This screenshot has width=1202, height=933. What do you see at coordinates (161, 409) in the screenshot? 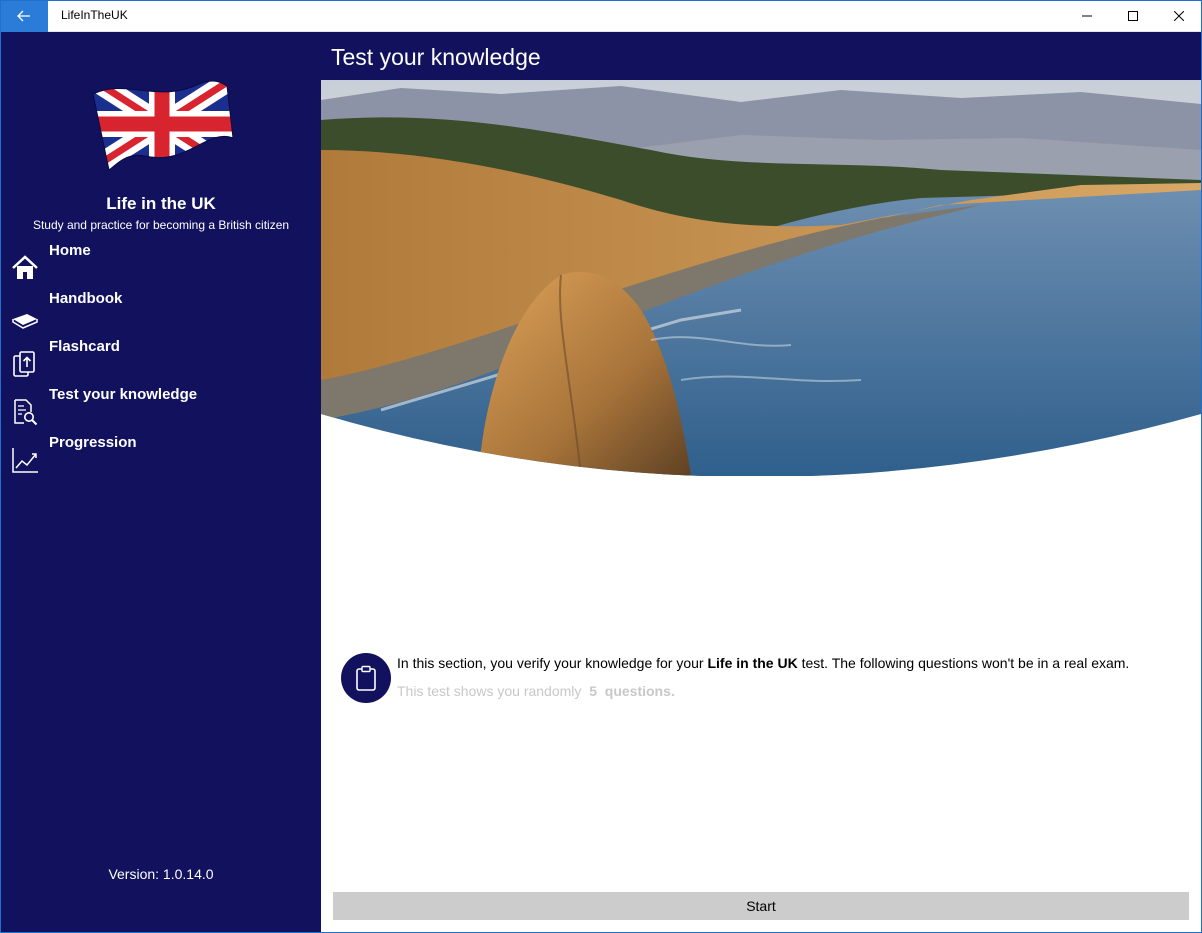
I see `sidebar-item-test-your-knowledge: Test your knowledge` at bounding box center [161, 409].